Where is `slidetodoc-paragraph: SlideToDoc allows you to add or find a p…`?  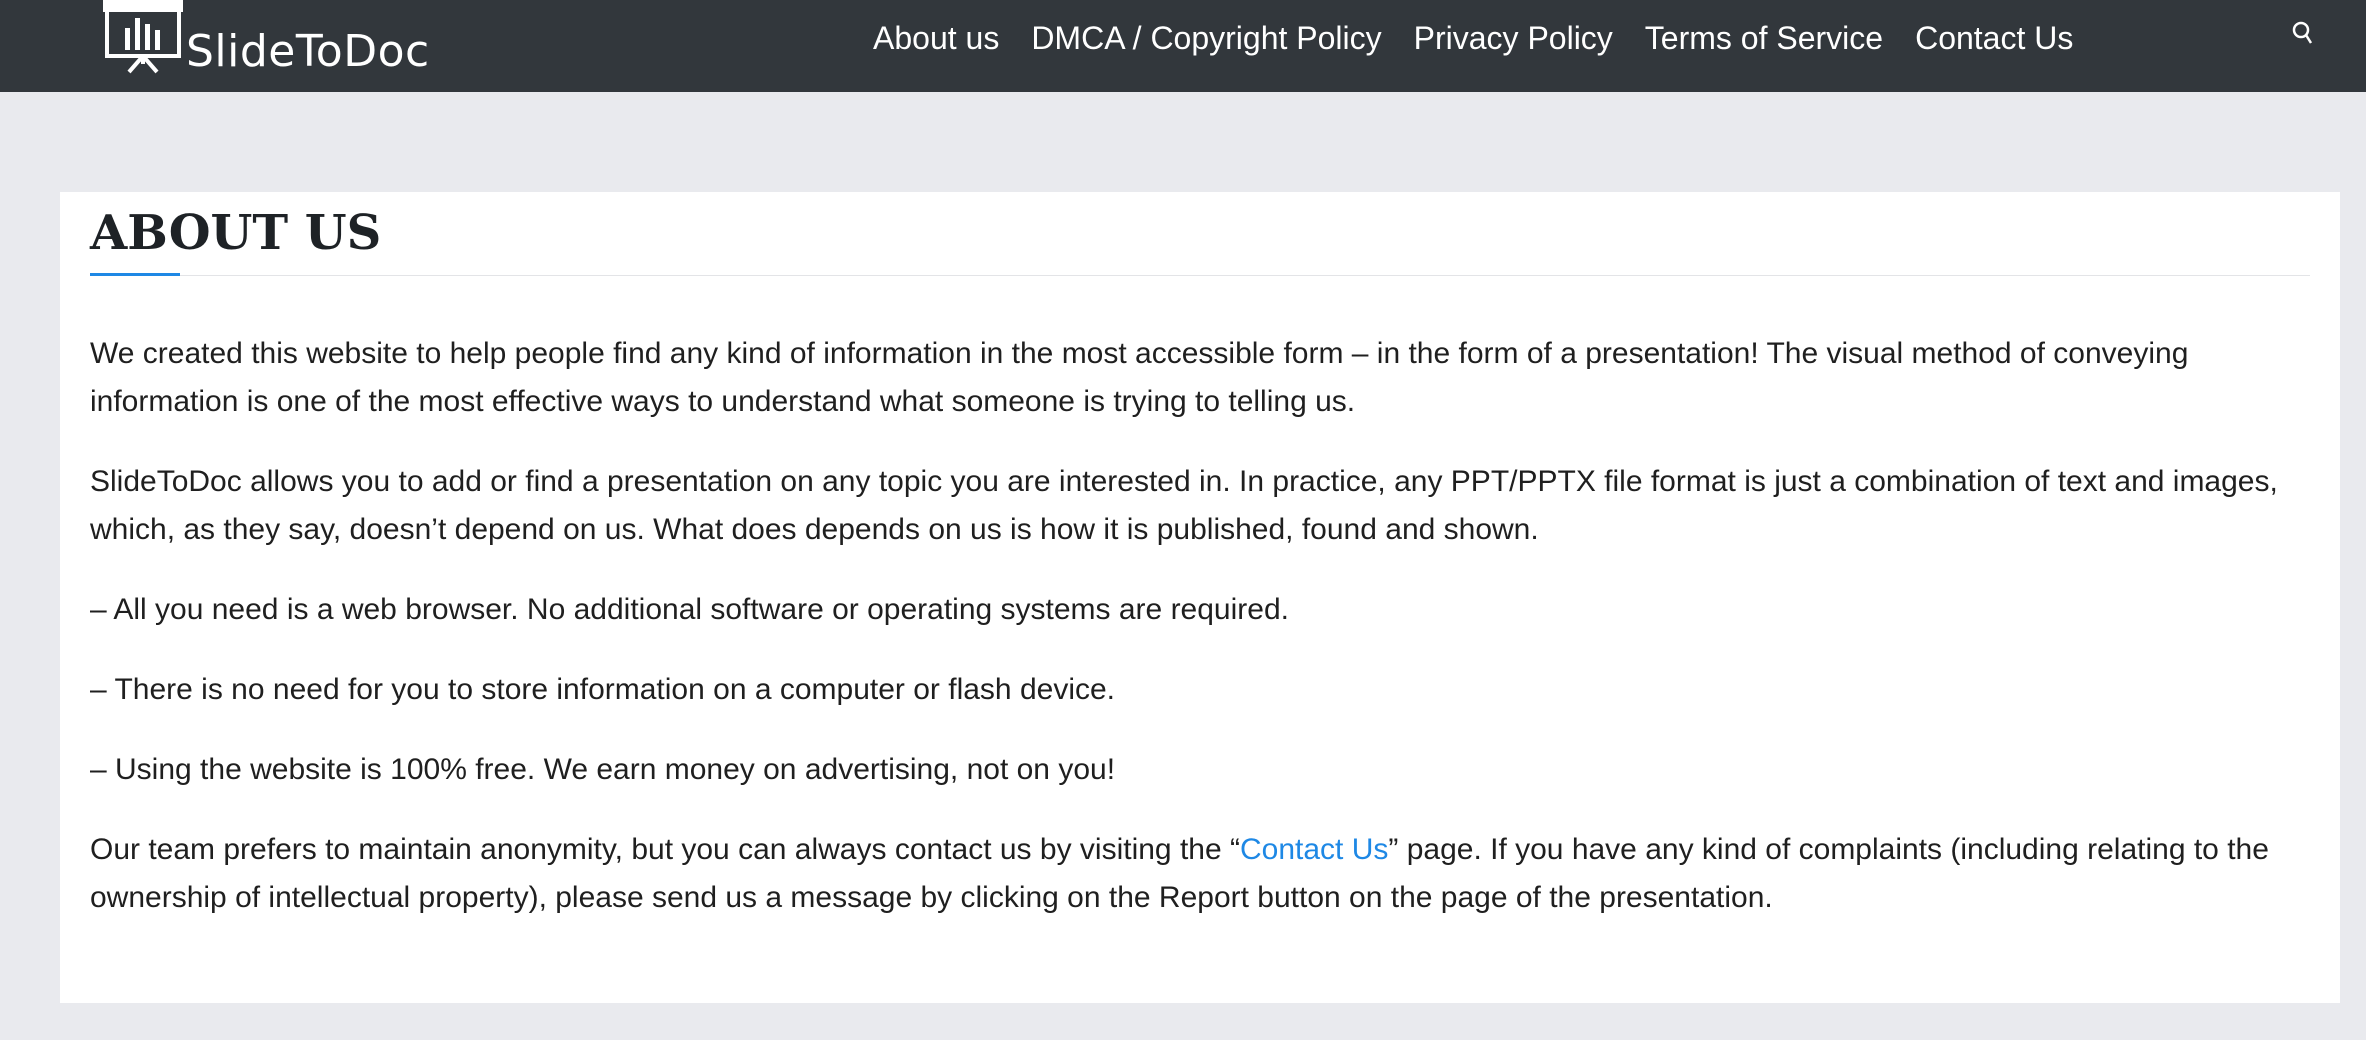 slidetodoc-paragraph: SlideToDoc allows you to add or find a p… is located at coordinates (1184, 505).